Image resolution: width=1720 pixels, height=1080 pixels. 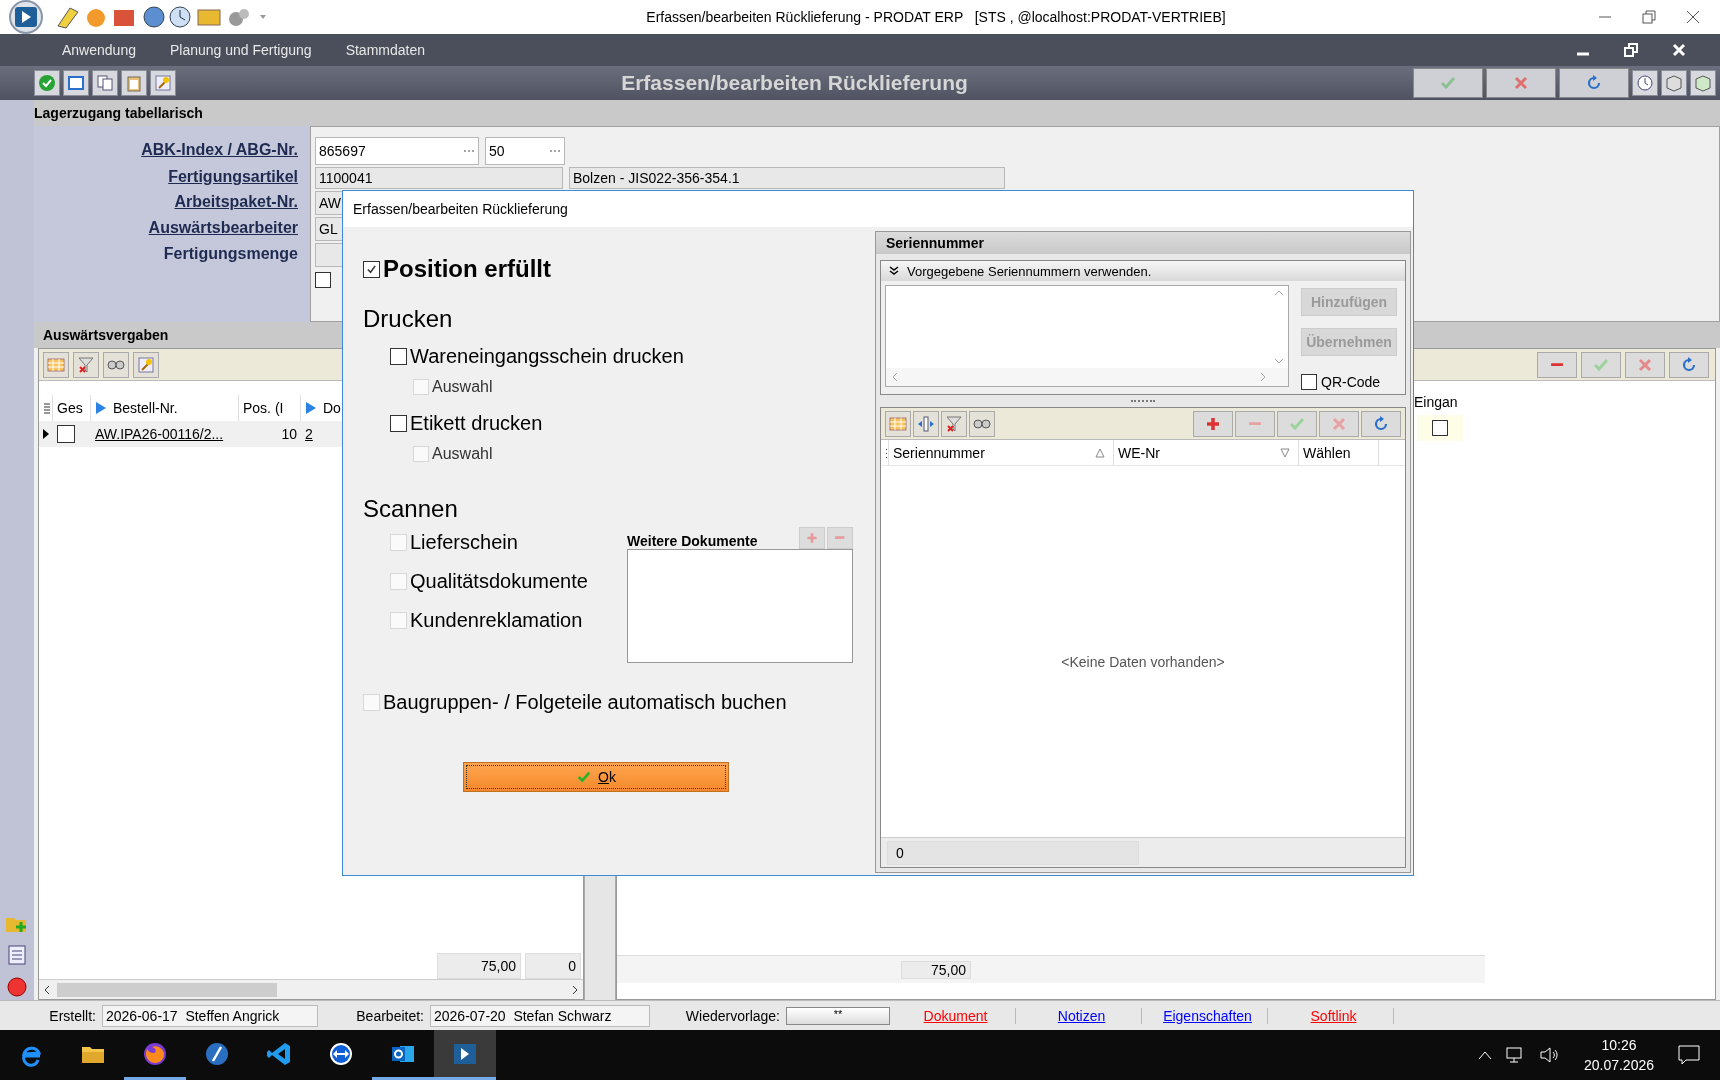 I want to click on field-label: Fertigungsmenge, so click(x=230, y=254).